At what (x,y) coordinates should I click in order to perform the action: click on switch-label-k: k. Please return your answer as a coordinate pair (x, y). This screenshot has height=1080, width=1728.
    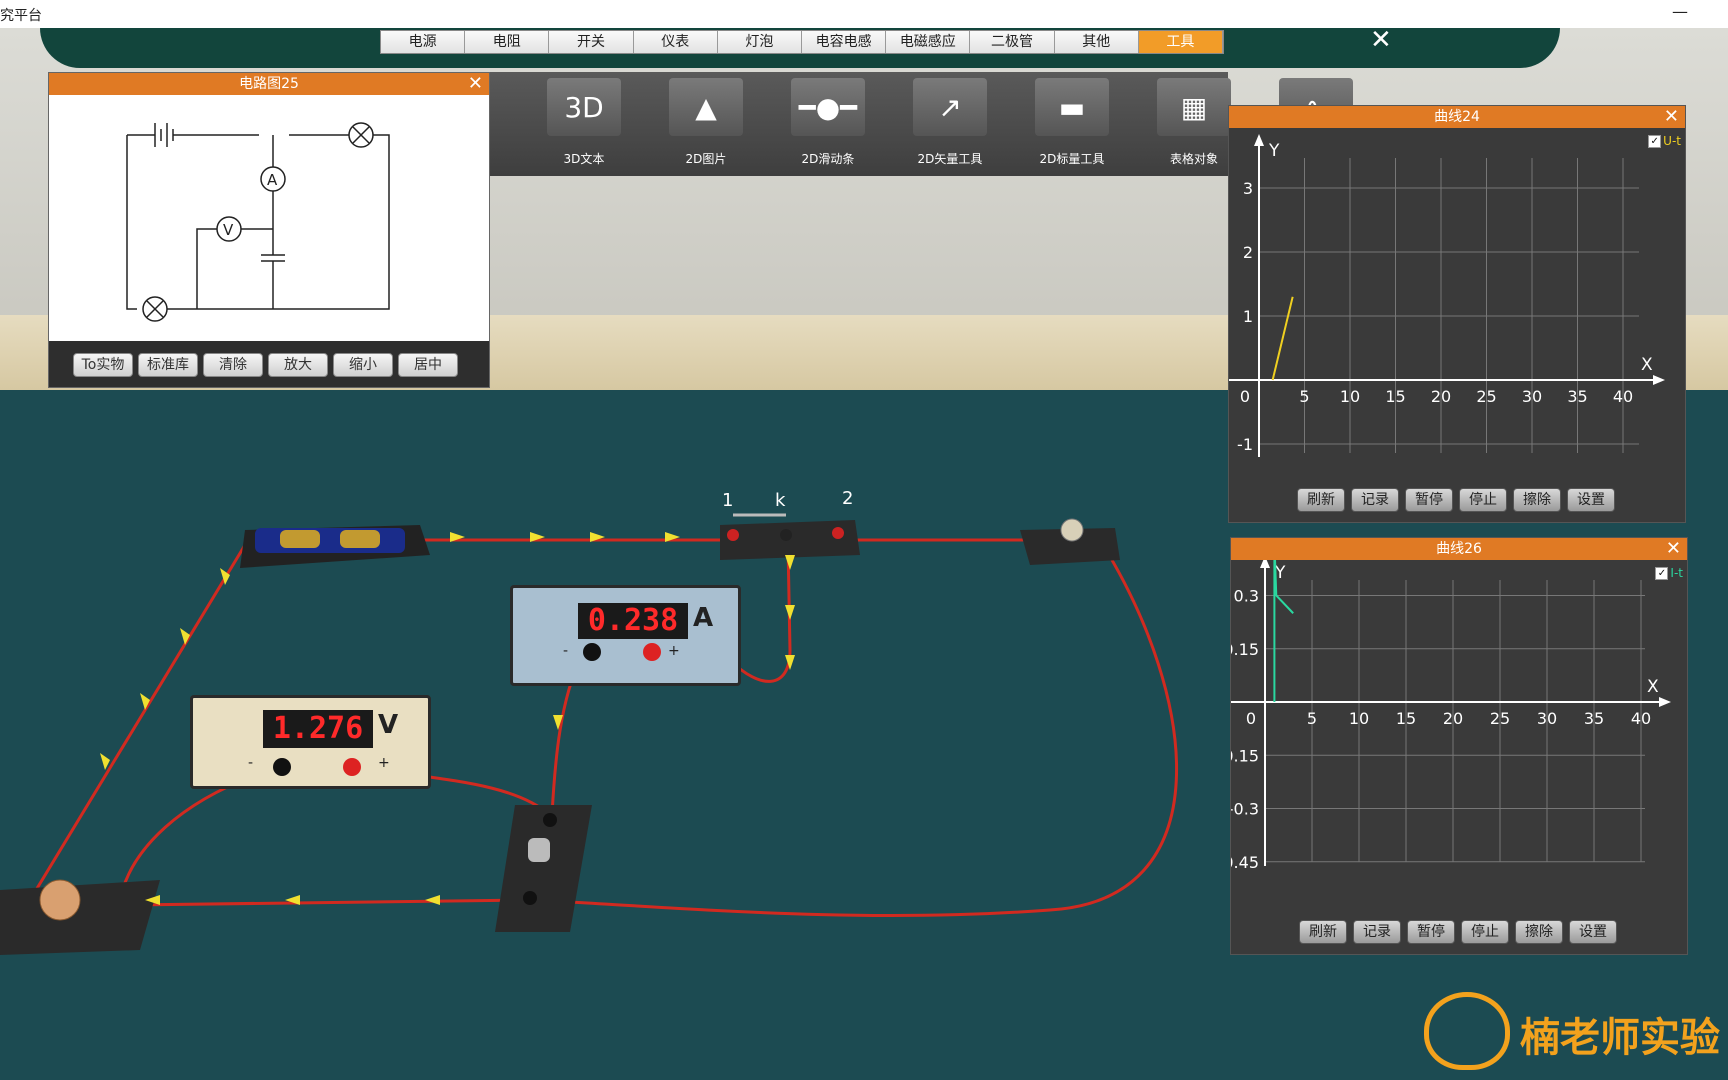
    Looking at the image, I should click on (780, 500).